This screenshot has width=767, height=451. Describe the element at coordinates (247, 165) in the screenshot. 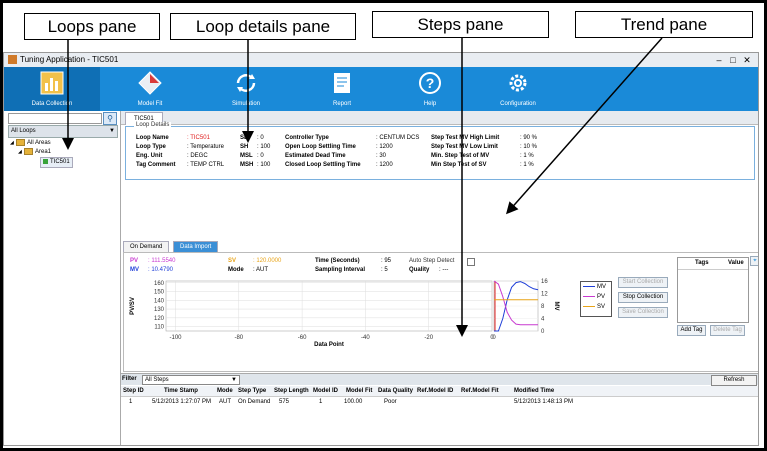

I see `detail-label: MSH` at that location.